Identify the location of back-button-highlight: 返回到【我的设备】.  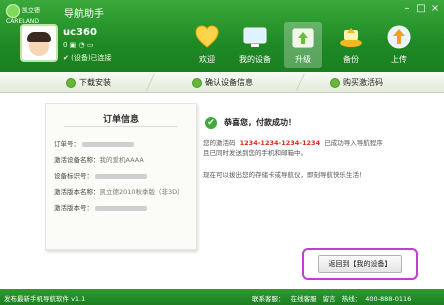
(360, 264).